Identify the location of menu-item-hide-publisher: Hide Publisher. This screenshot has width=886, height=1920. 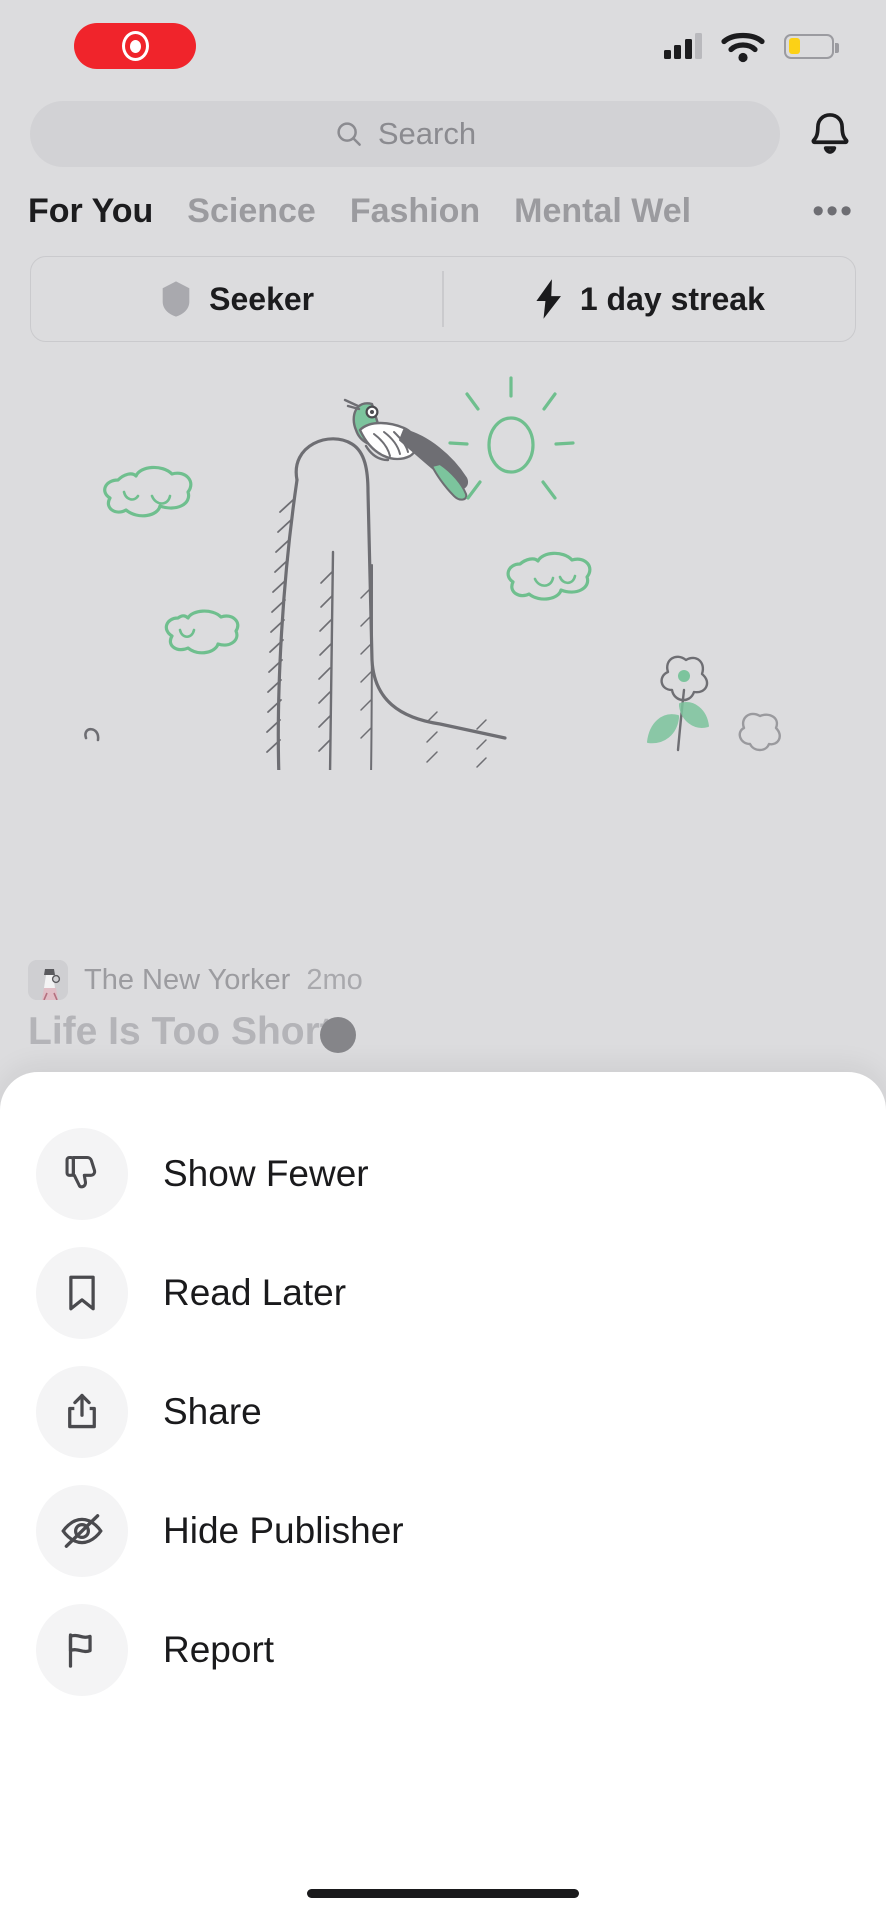
(443, 1530).